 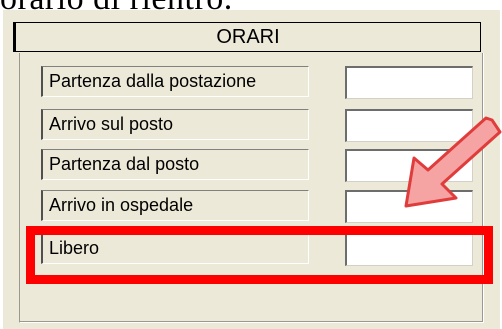 I want to click on panel-header: ORARI, so click(x=247, y=37).